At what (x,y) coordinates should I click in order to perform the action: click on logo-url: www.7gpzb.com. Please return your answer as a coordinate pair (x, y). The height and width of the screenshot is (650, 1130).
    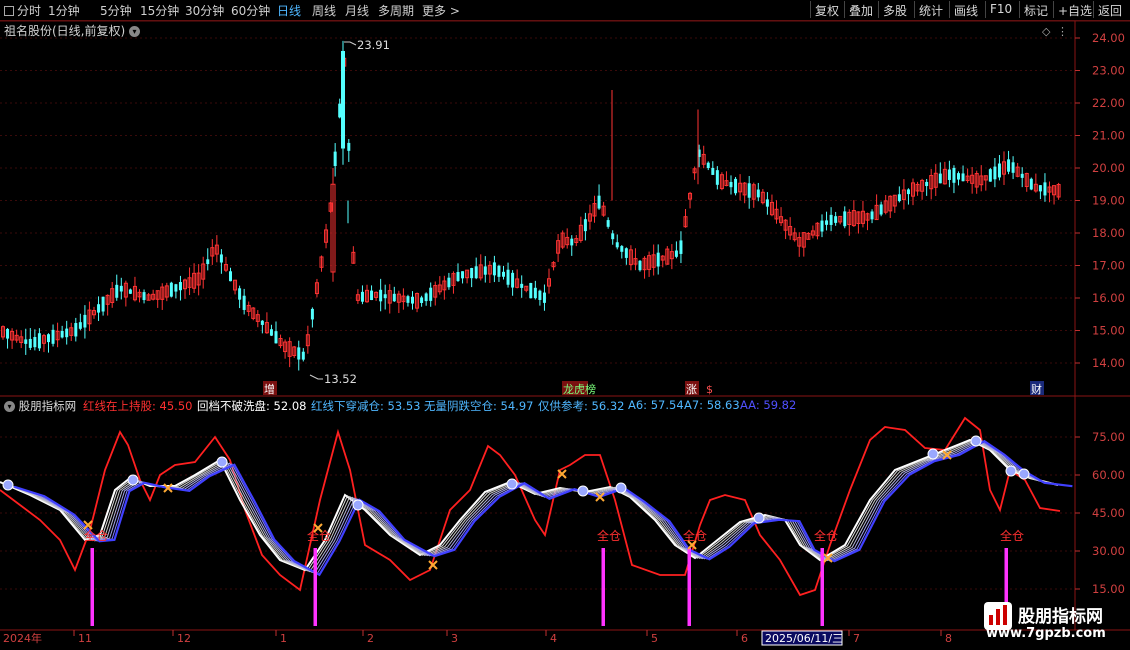
    Looking at the image, I should click on (1046, 633).